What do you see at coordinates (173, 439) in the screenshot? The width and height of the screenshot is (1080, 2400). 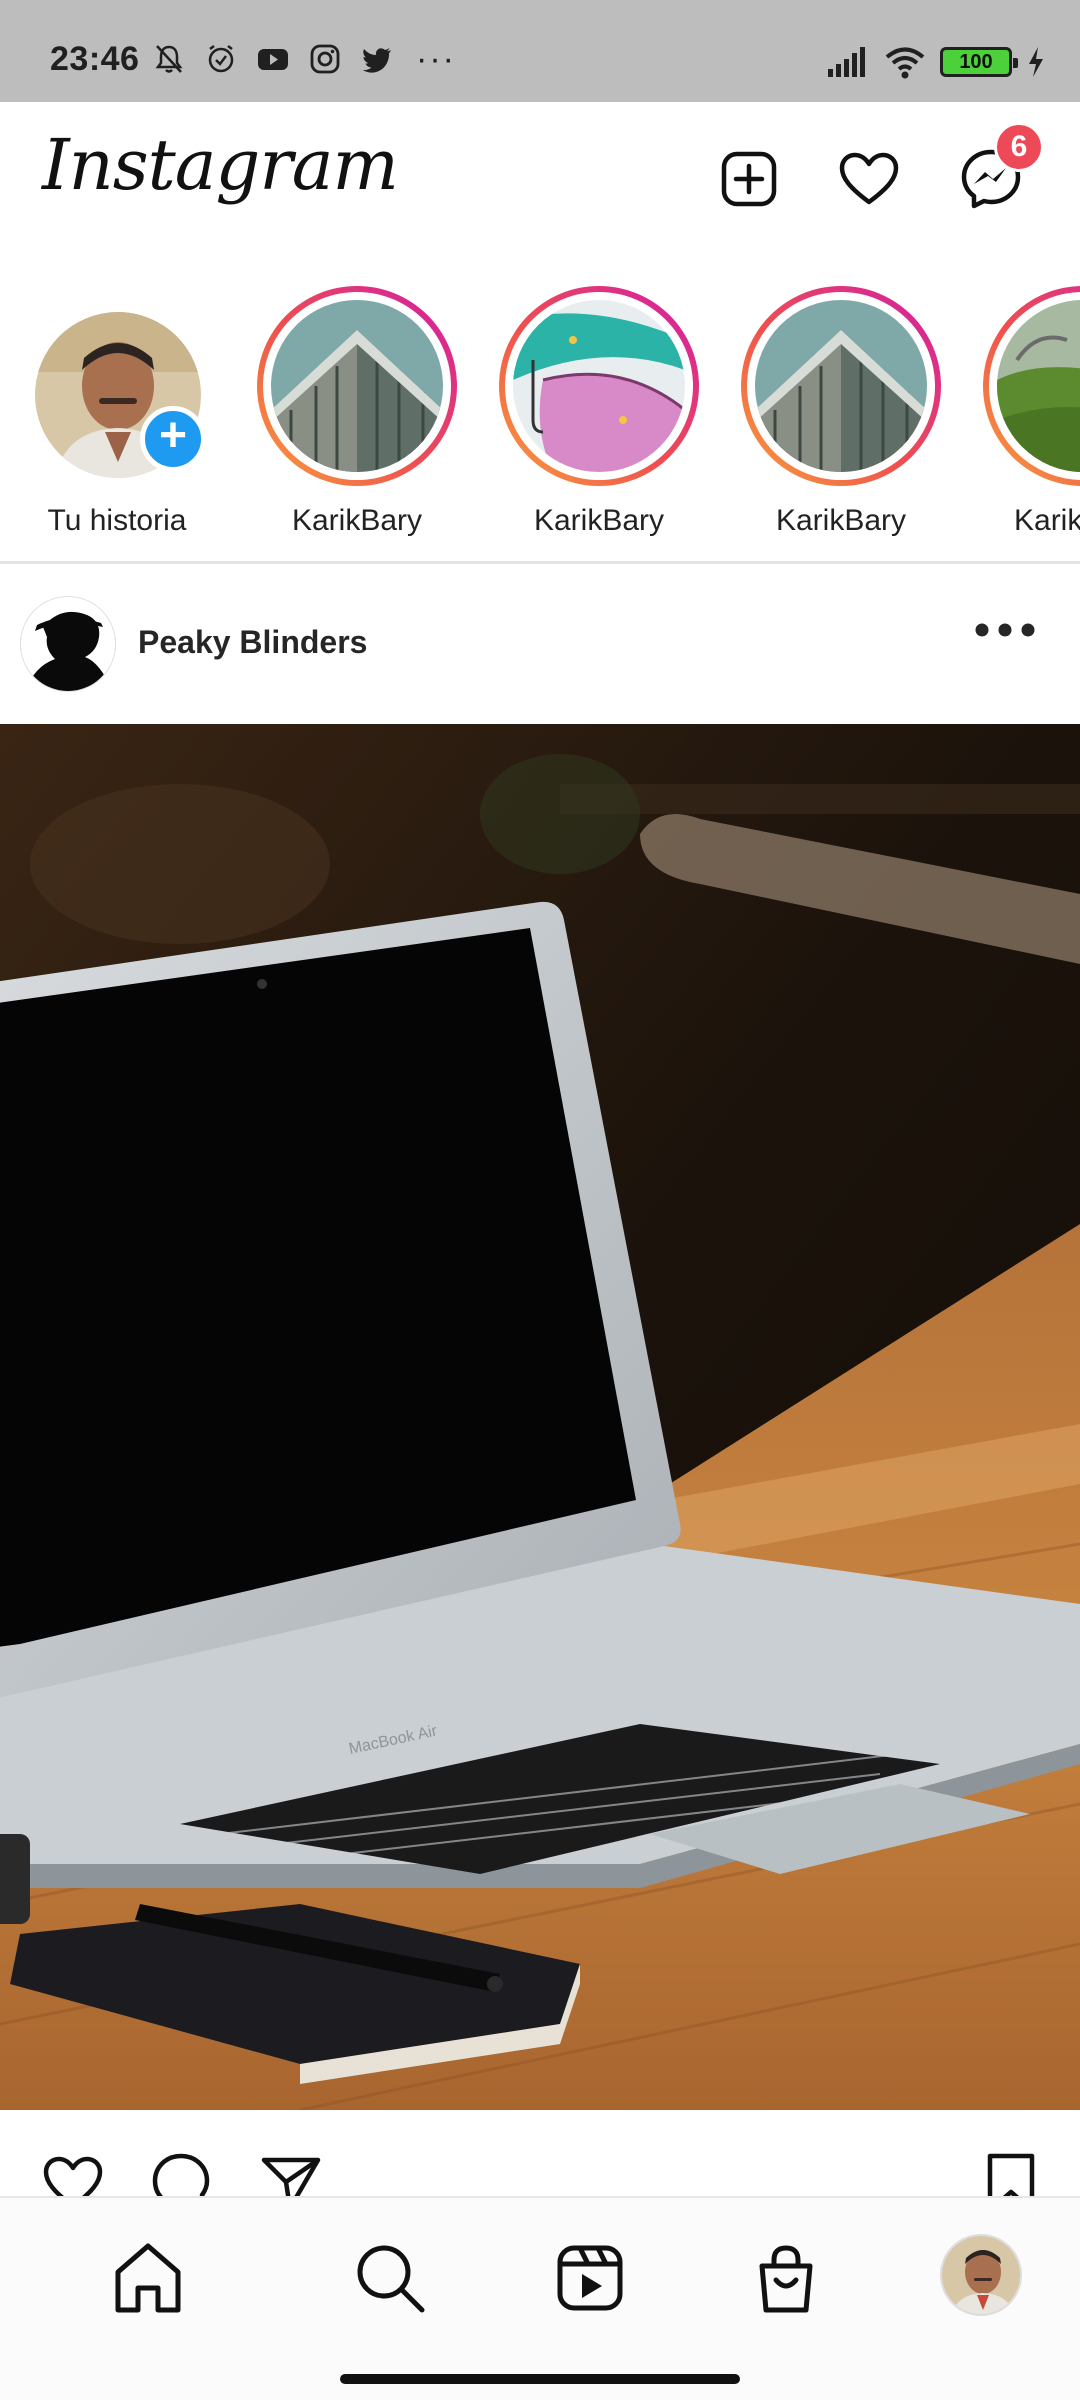 I see `add-story-button: +` at bounding box center [173, 439].